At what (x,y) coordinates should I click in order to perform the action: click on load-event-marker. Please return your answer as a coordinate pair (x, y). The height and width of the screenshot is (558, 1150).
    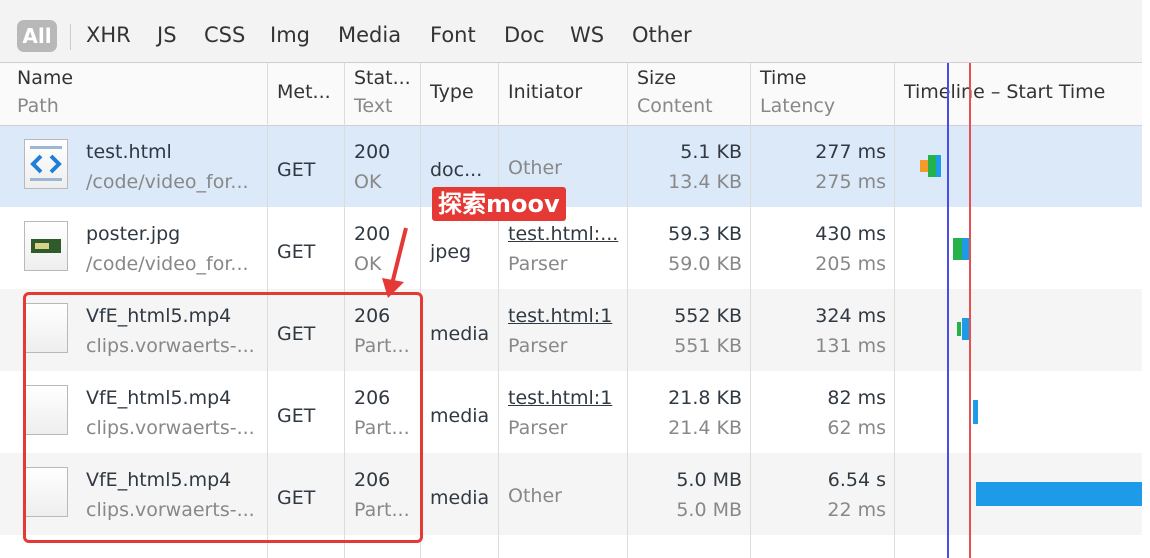
    Looking at the image, I should click on (970, 310).